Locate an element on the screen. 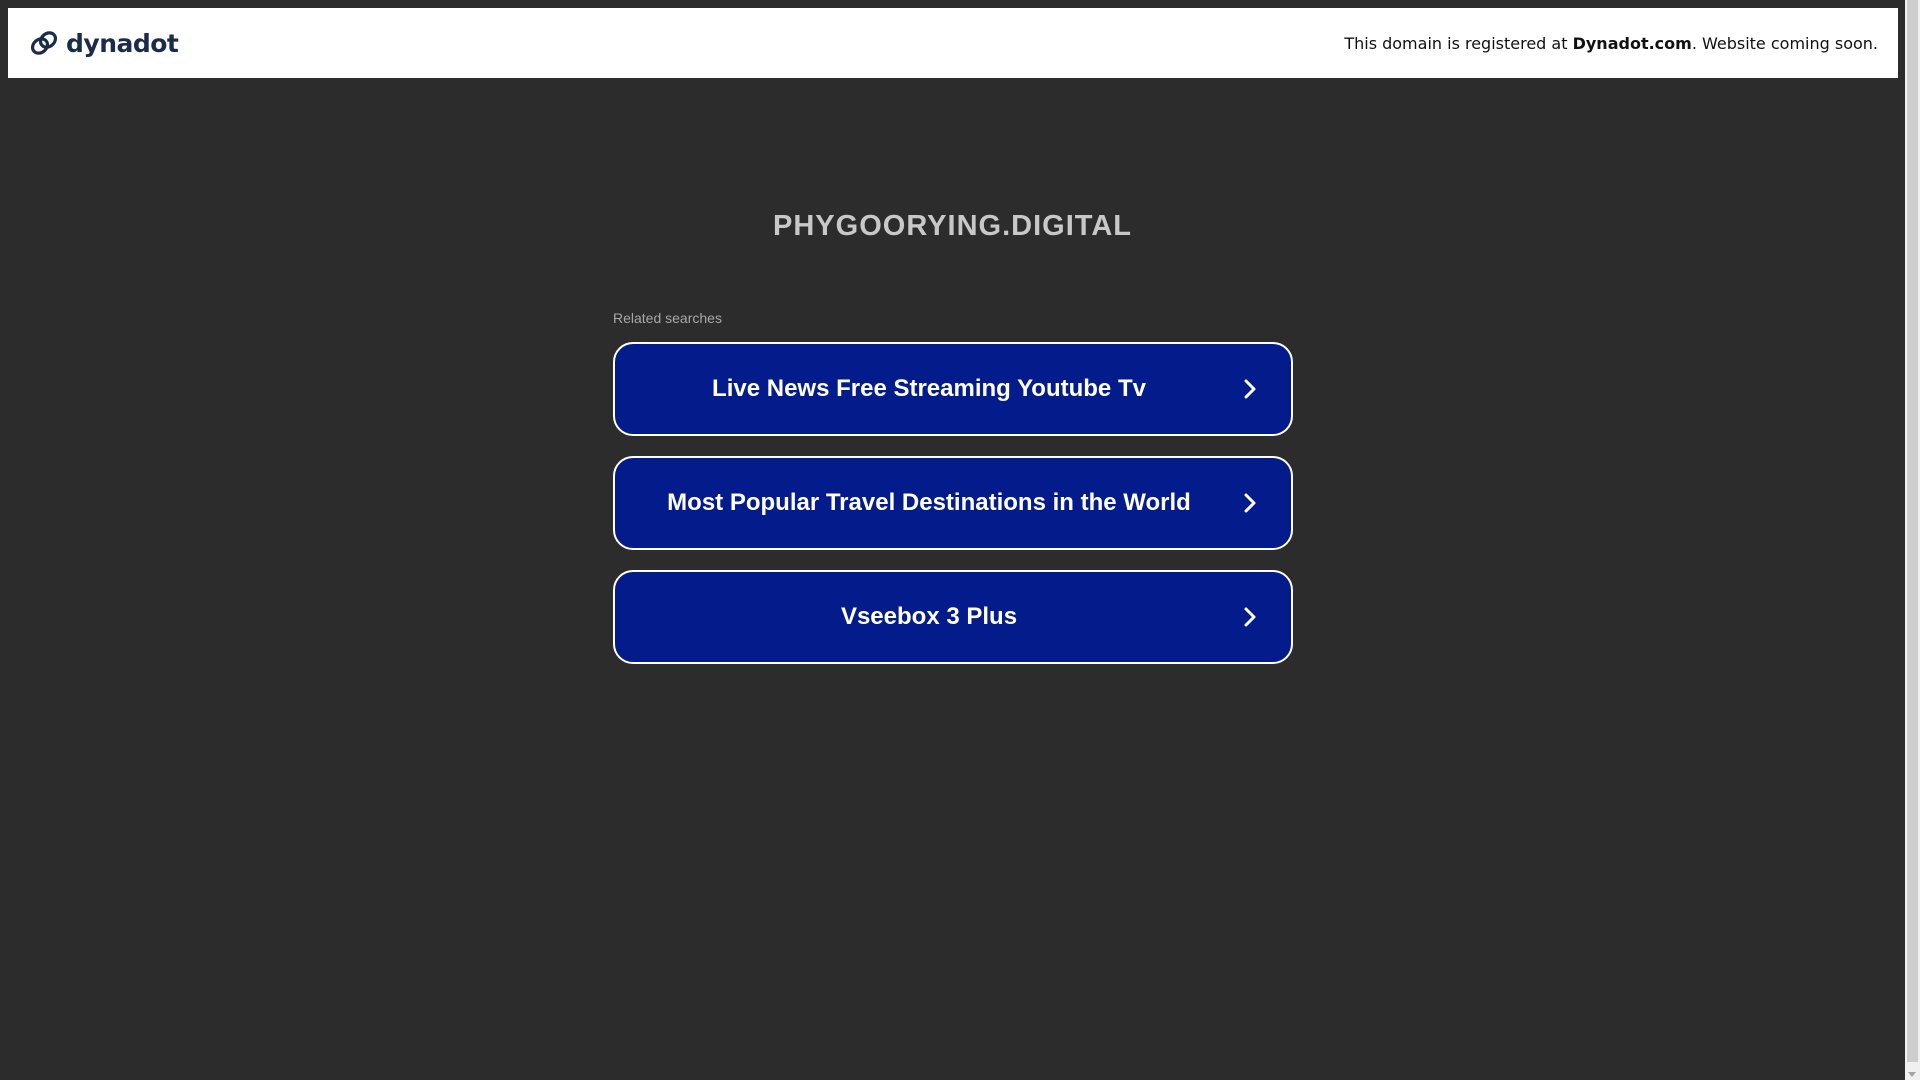 Image resolution: width=1920 pixels, height=1080 pixels. related-search-button: Live News Free Streaming Youtube Tv is located at coordinates (953, 389).